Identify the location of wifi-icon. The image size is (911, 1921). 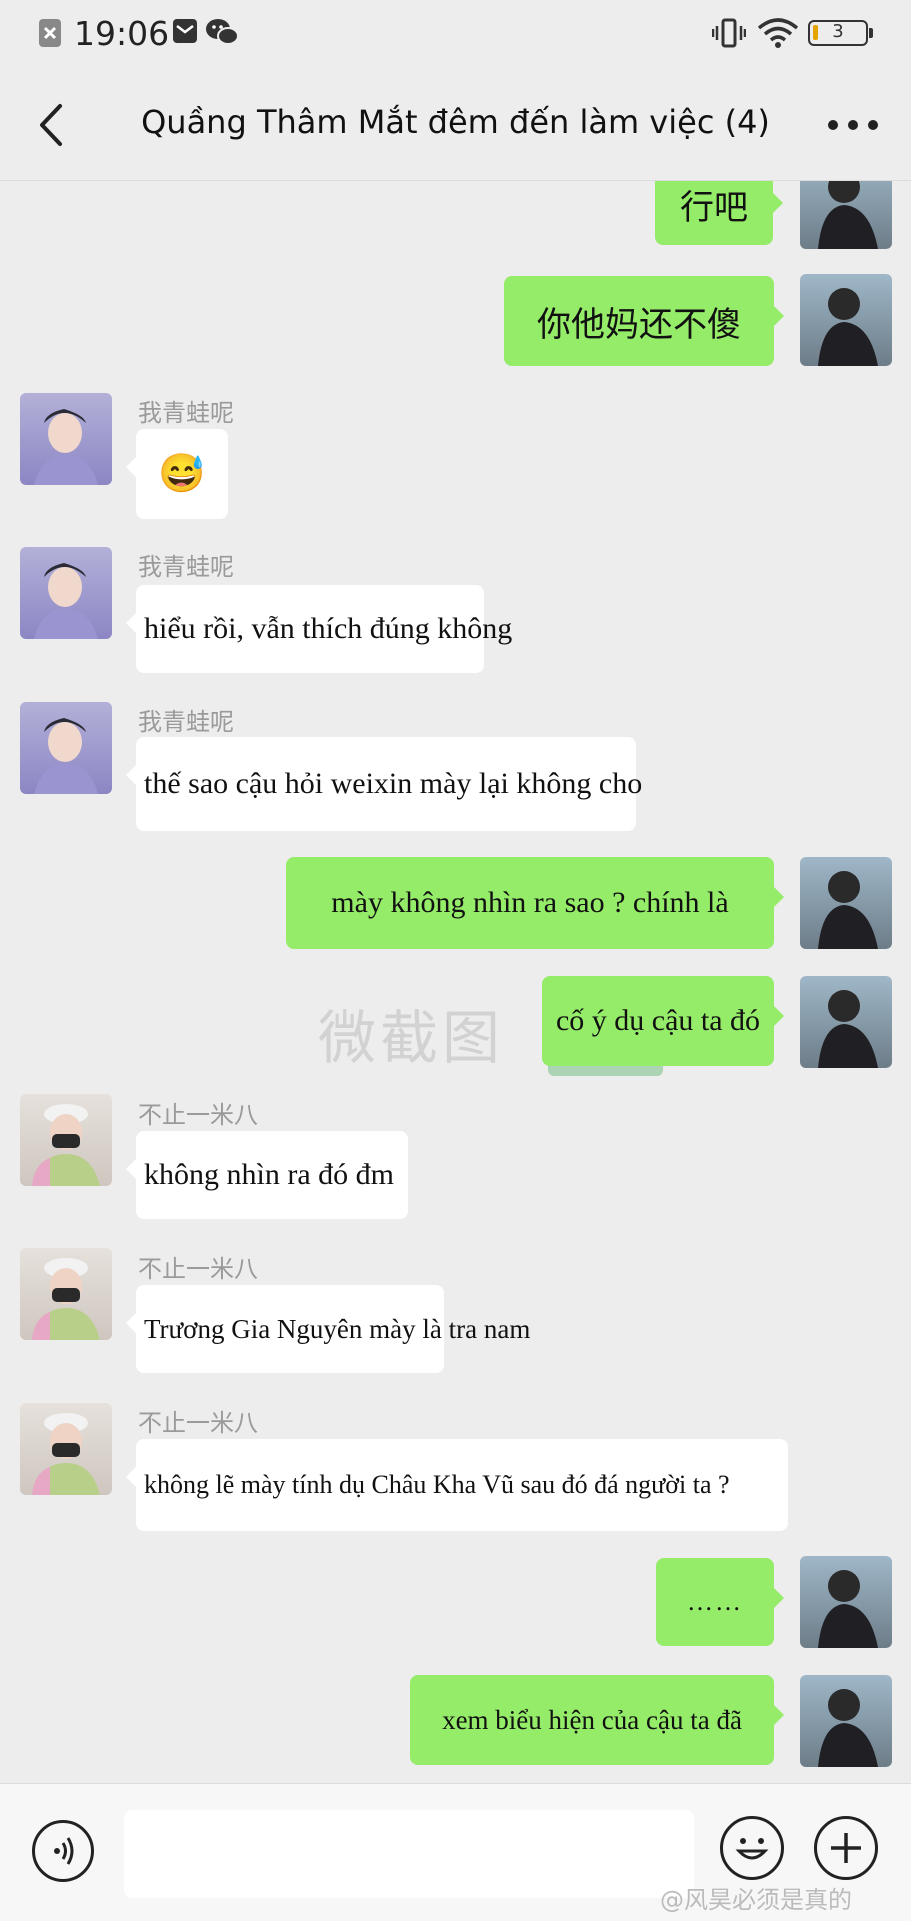
(778, 33).